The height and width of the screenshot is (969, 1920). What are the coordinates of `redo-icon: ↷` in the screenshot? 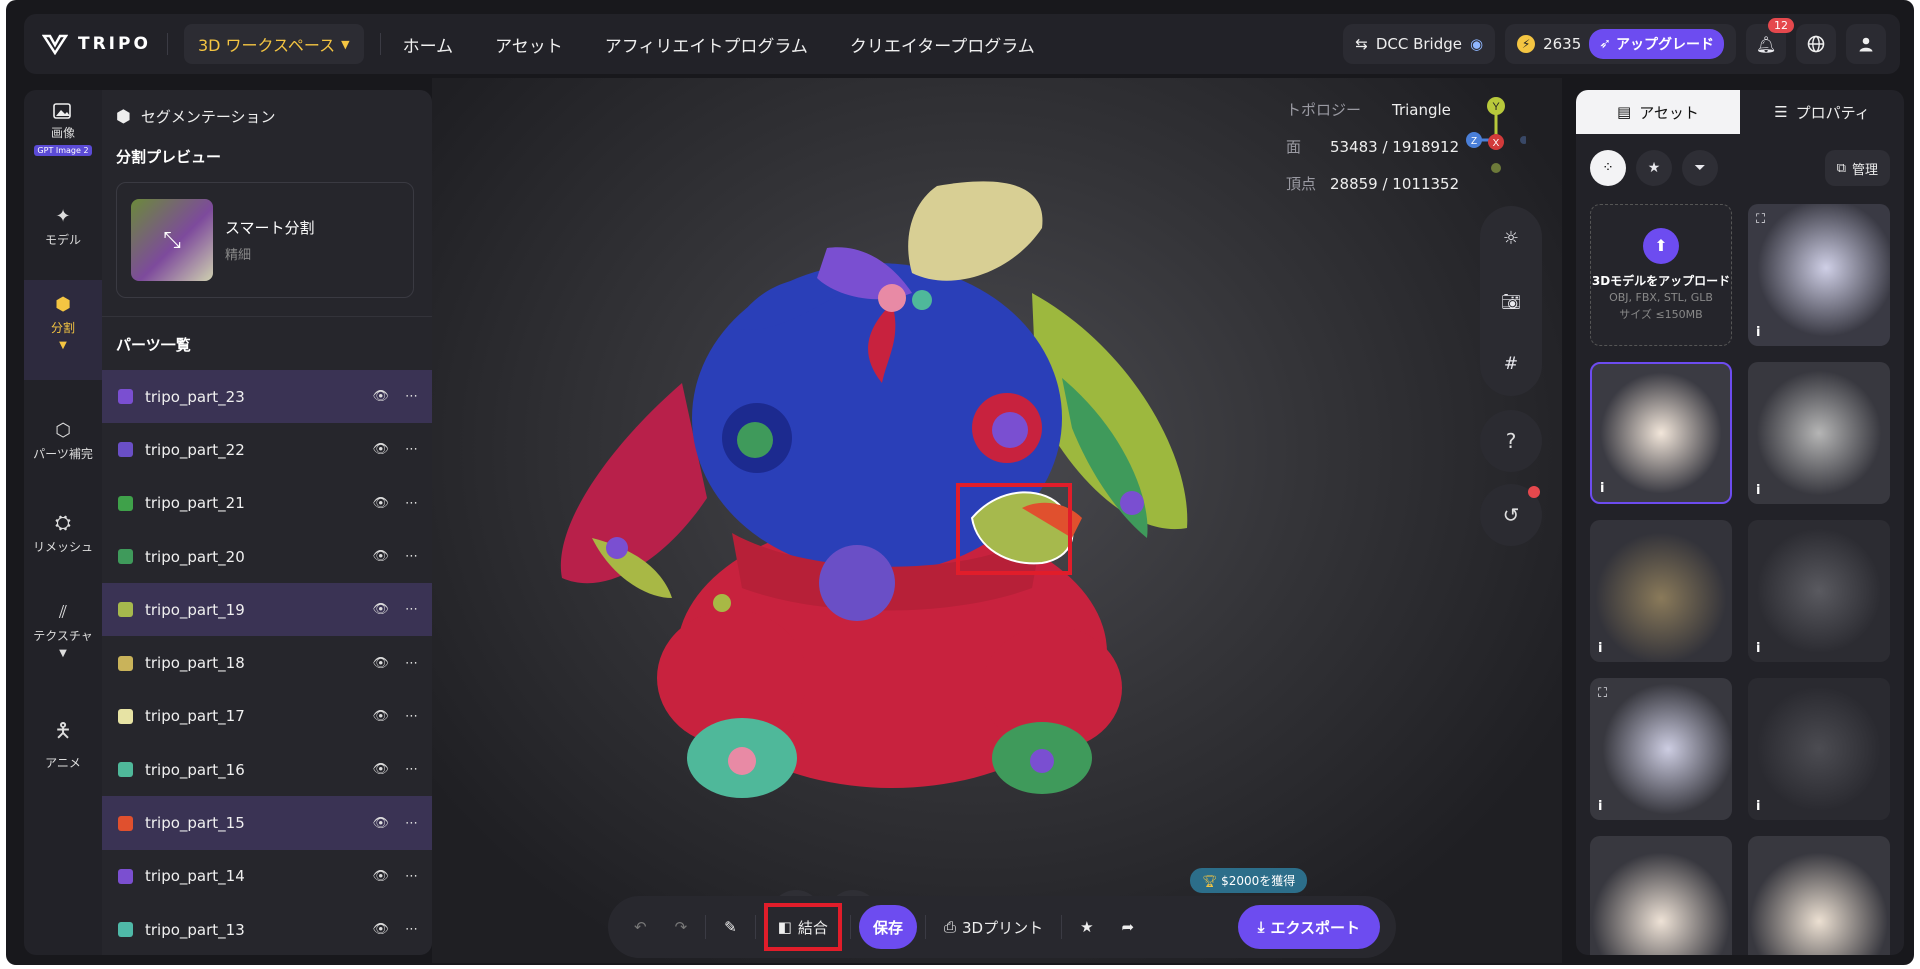 It's located at (681, 927).